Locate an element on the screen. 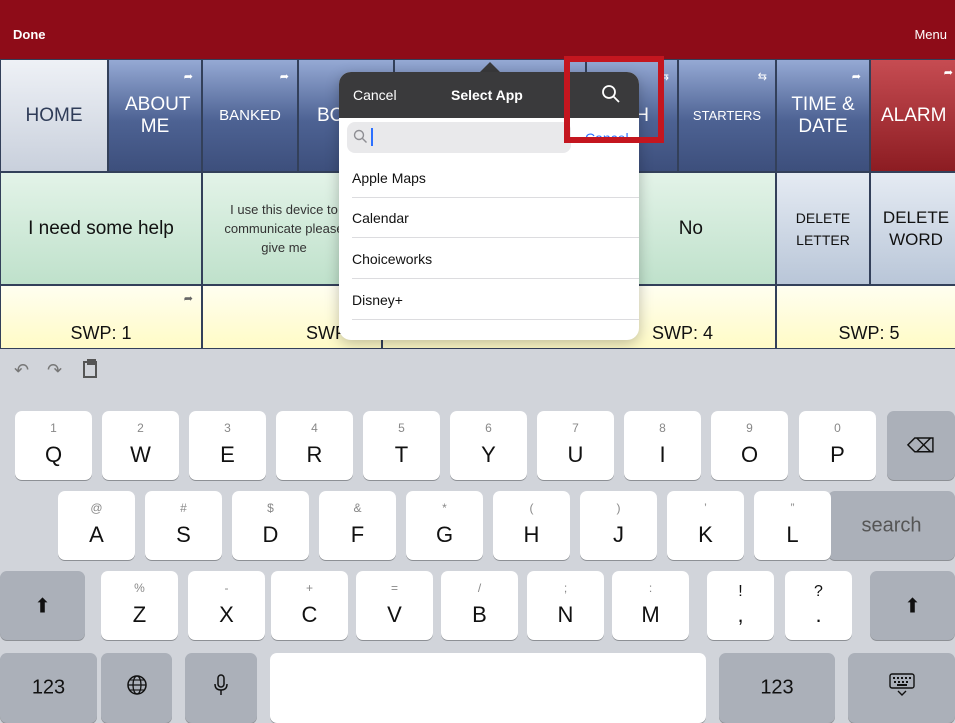 This screenshot has width=955, height=723. delete-letter-button: DELETE LETTER is located at coordinates (823, 228).